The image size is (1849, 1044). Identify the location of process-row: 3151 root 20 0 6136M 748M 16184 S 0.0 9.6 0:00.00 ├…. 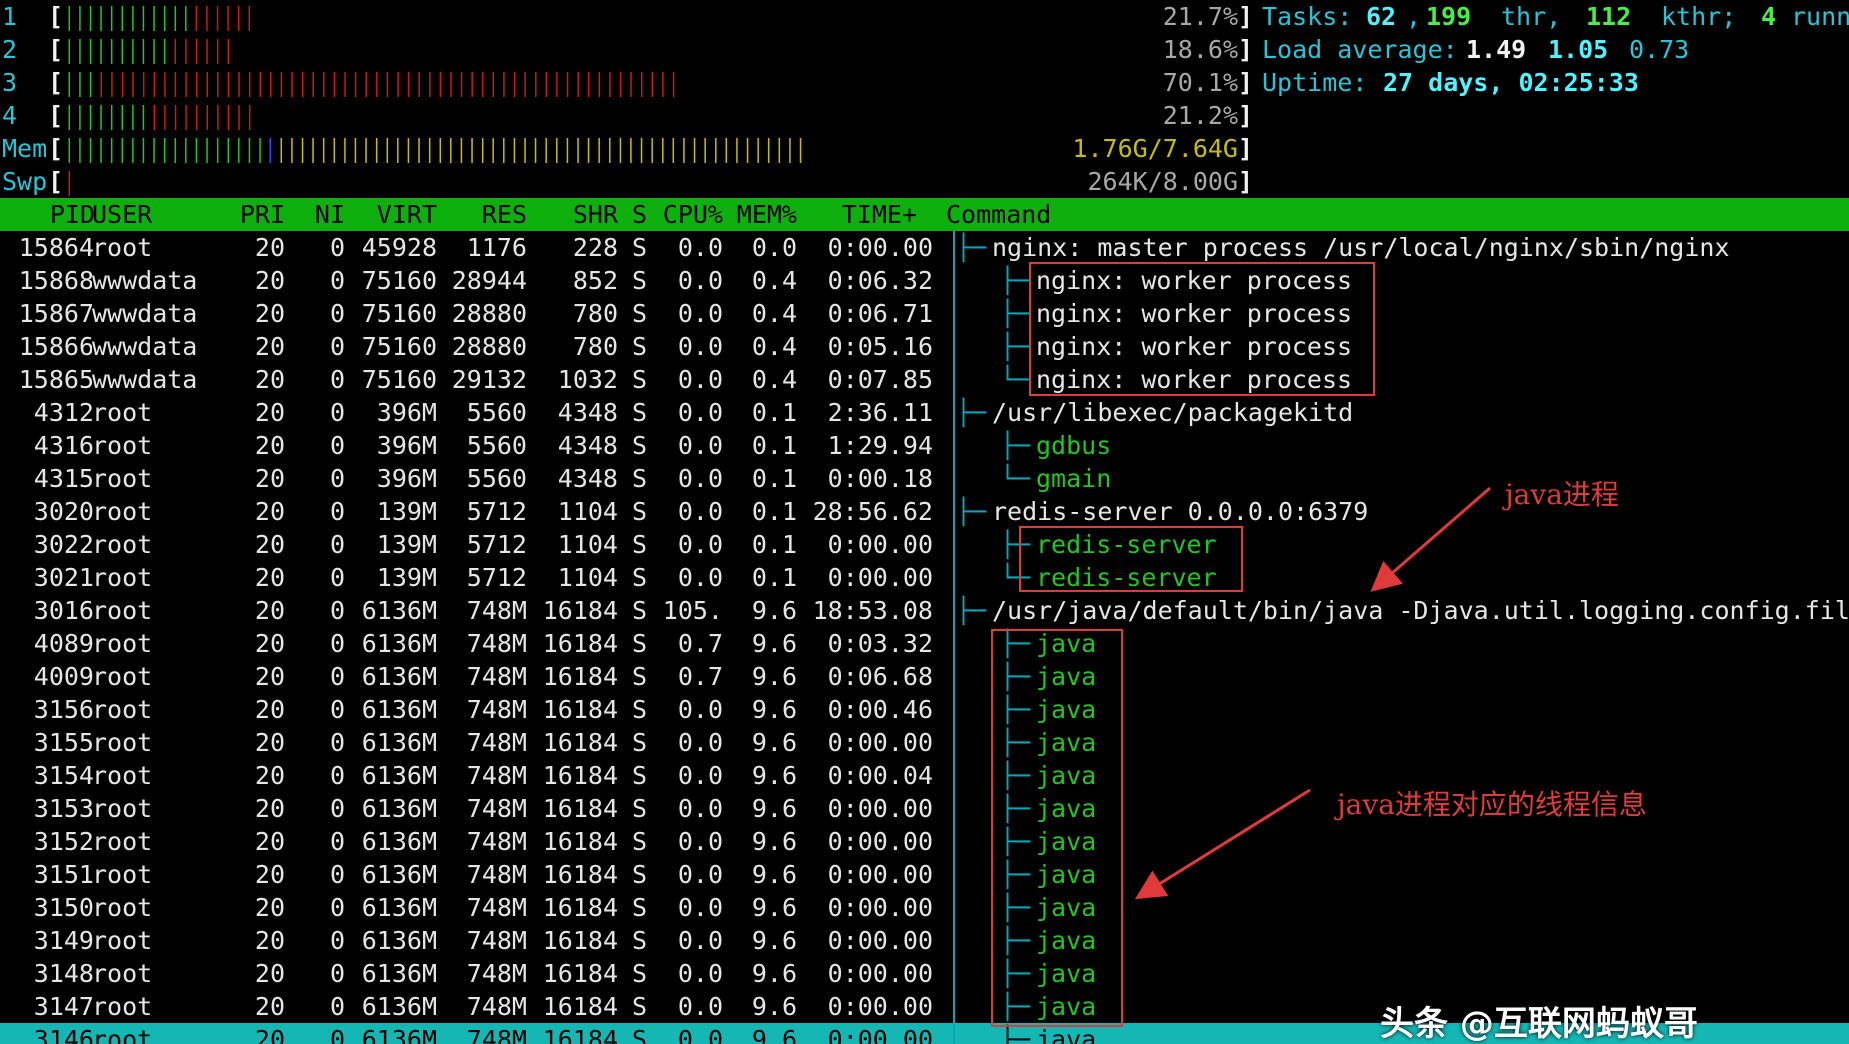
(924, 874).